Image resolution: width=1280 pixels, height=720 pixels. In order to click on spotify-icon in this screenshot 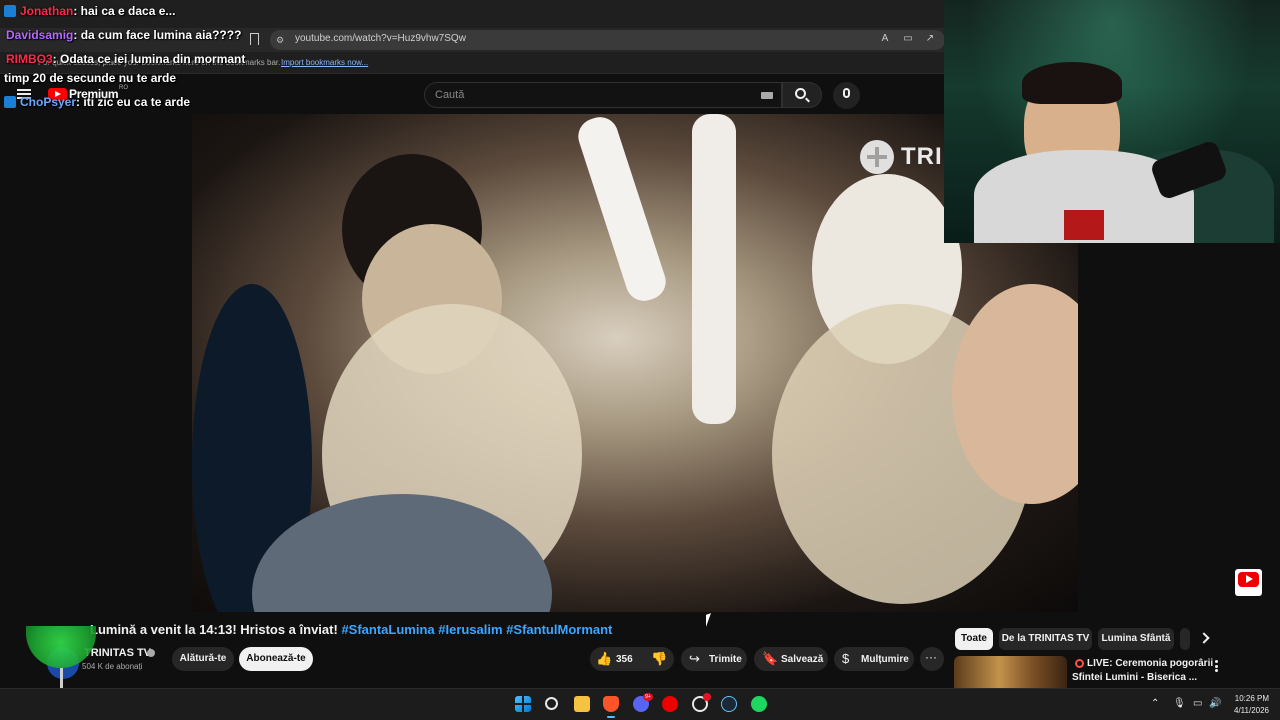, I will do `click(759, 704)`.